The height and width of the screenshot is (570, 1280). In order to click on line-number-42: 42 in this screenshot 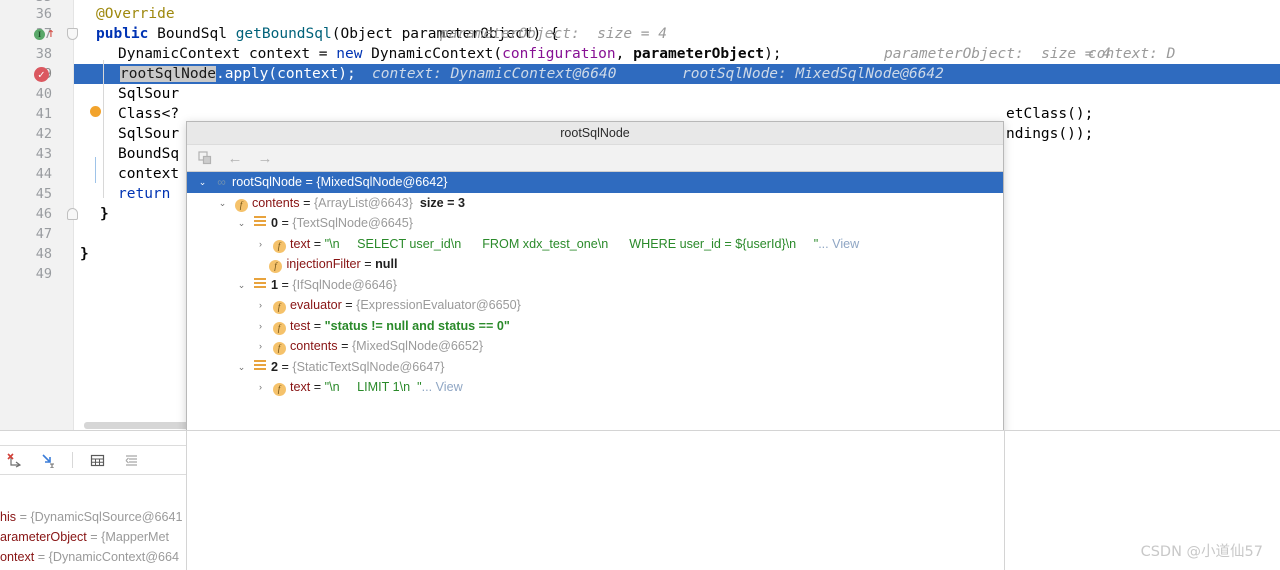, I will do `click(43, 134)`.